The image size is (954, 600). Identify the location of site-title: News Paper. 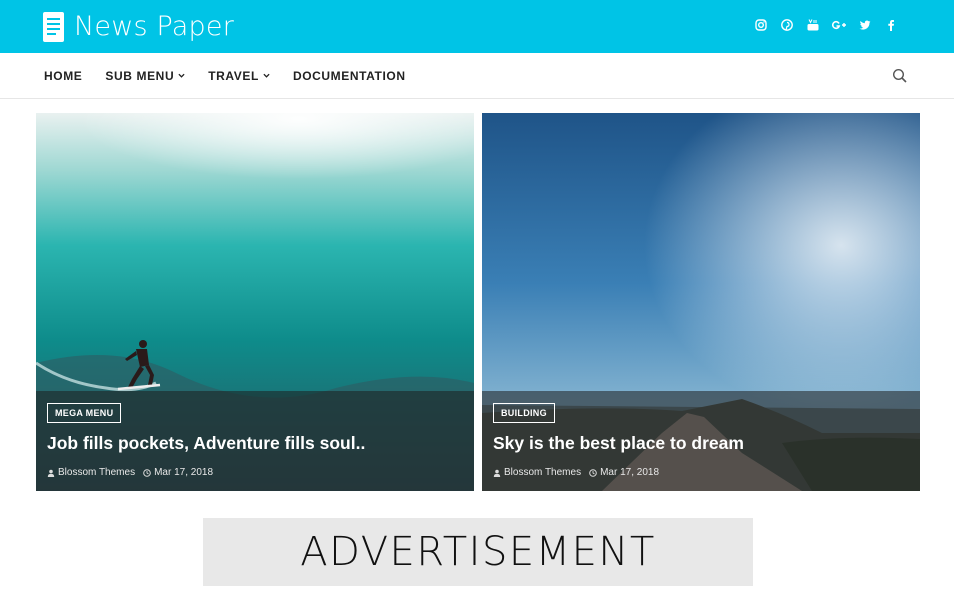
(154, 27).